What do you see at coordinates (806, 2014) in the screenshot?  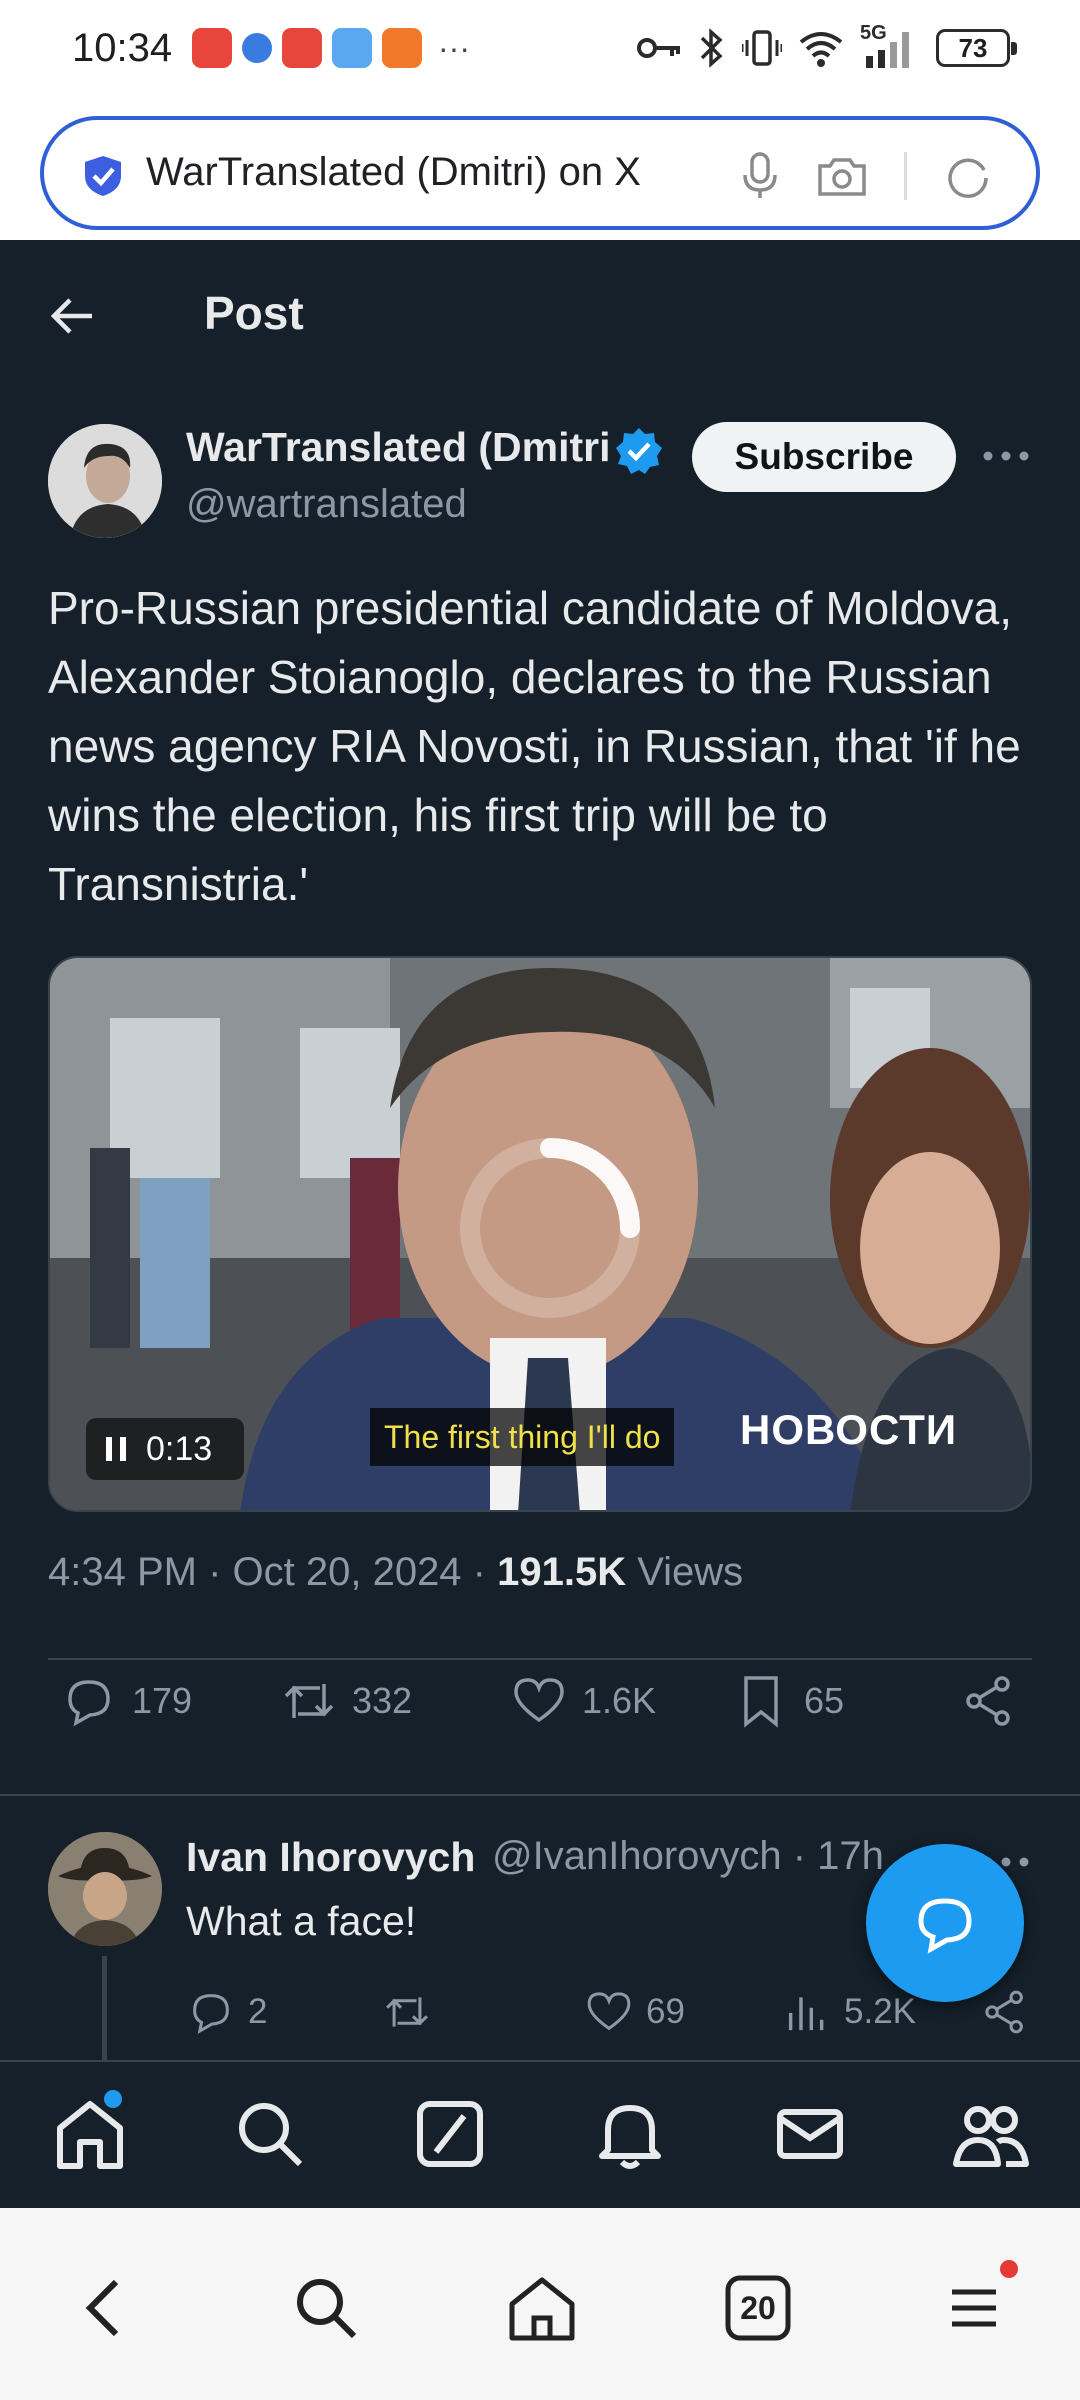 I see `analytics-icon` at bounding box center [806, 2014].